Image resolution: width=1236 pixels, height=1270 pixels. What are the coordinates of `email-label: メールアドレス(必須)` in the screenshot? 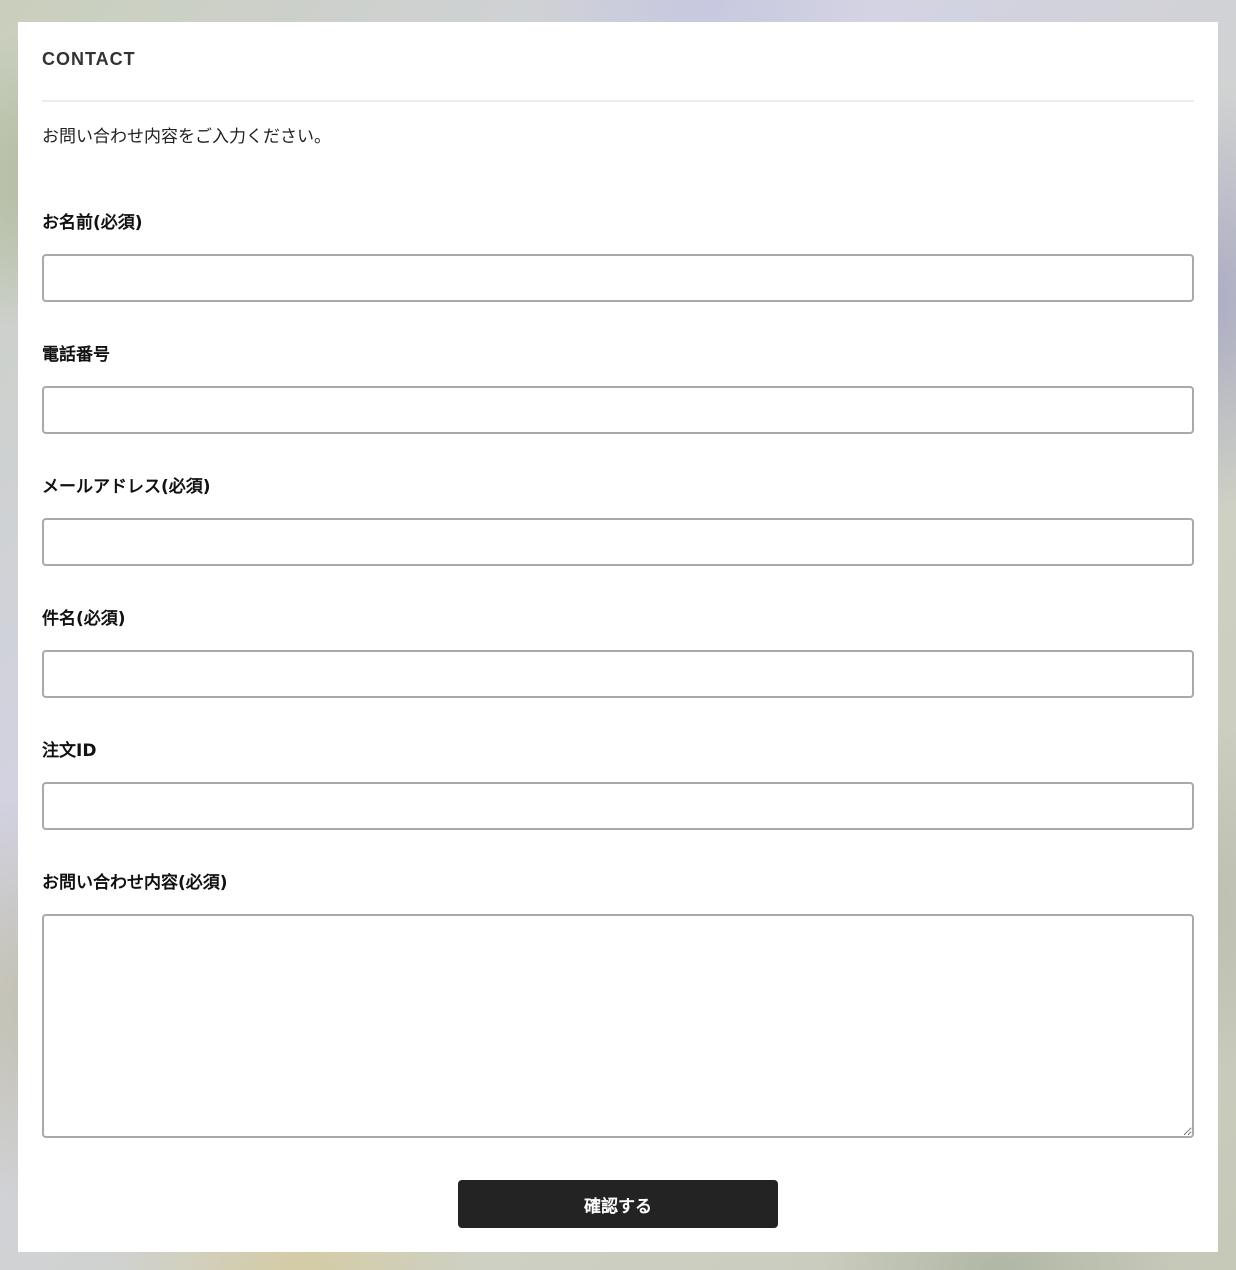 It's located at (126, 487).